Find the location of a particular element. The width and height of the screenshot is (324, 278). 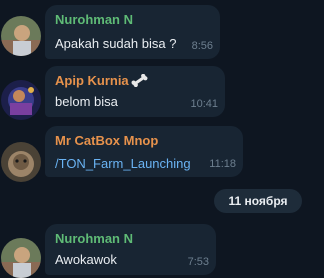

message-text: Apakah sudah bisa ? is located at coordinates (116, 43).